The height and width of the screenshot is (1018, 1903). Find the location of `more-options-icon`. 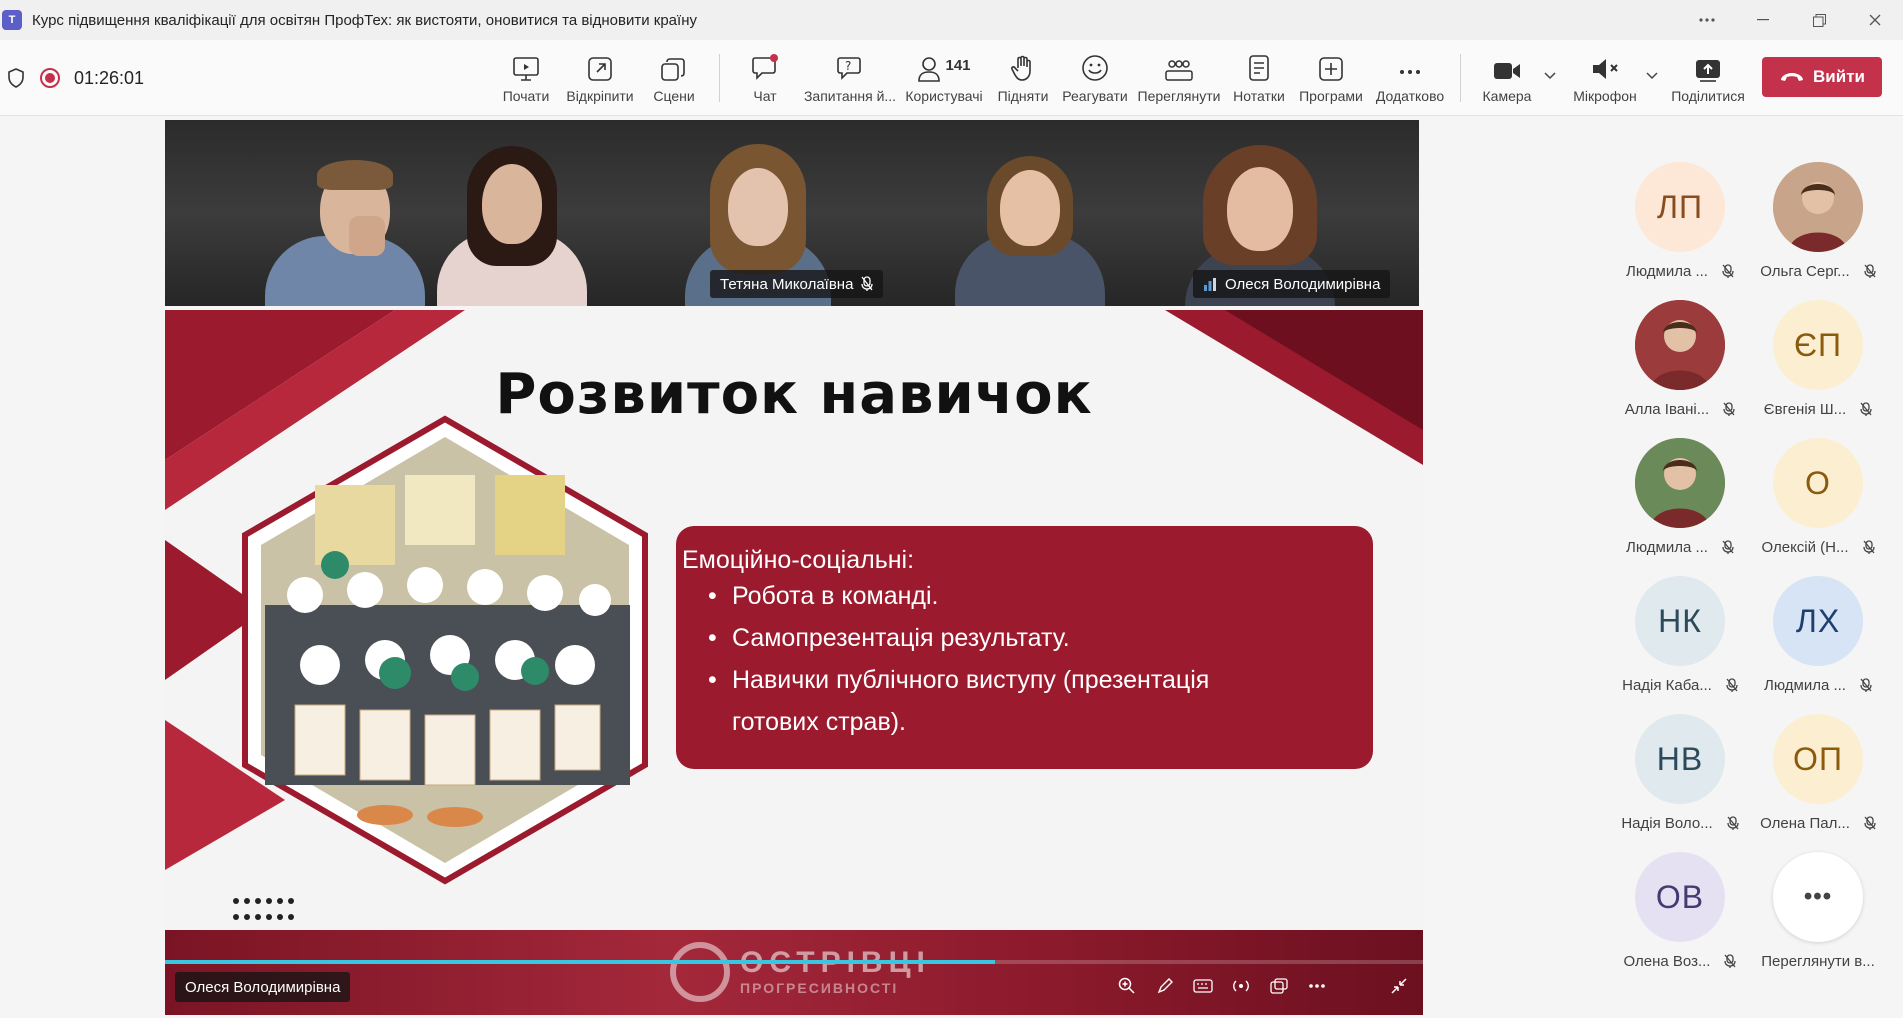

more-options-icon is located at coordinates (1317, 986).